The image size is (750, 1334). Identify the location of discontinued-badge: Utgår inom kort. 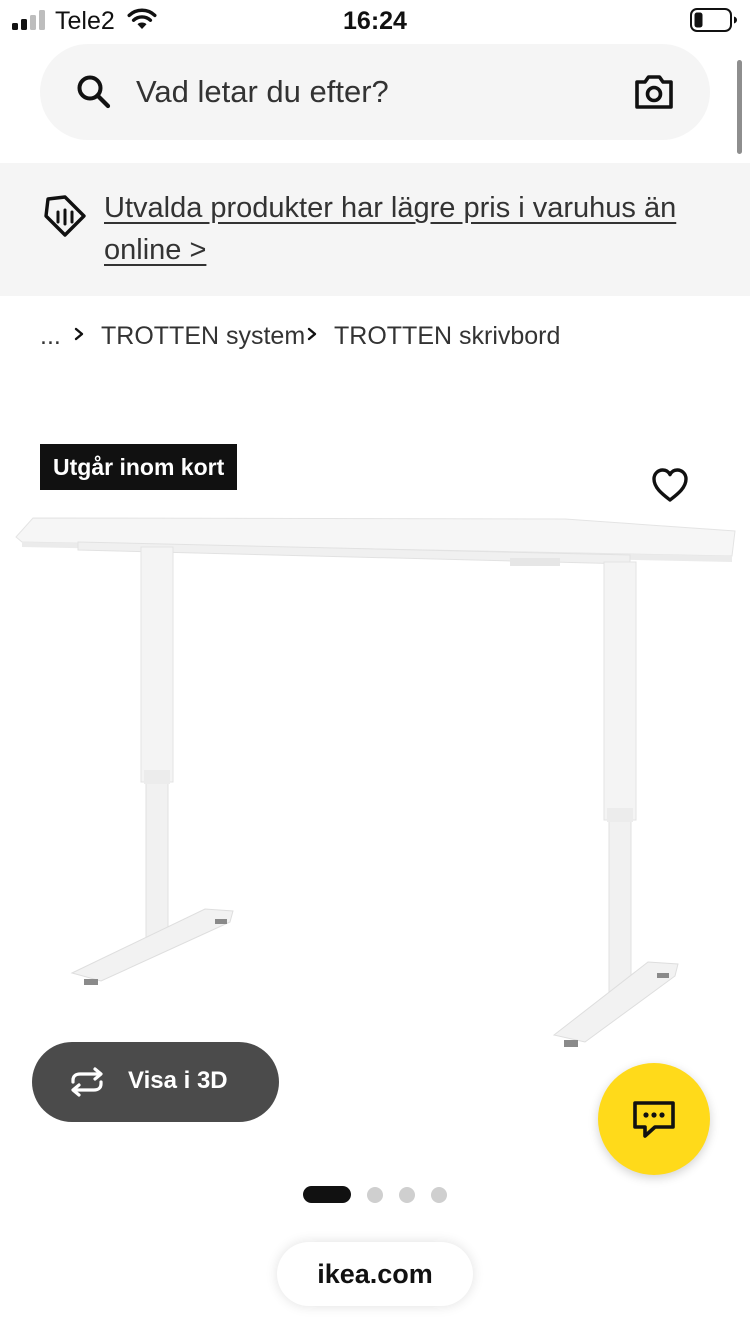
(139, 467).